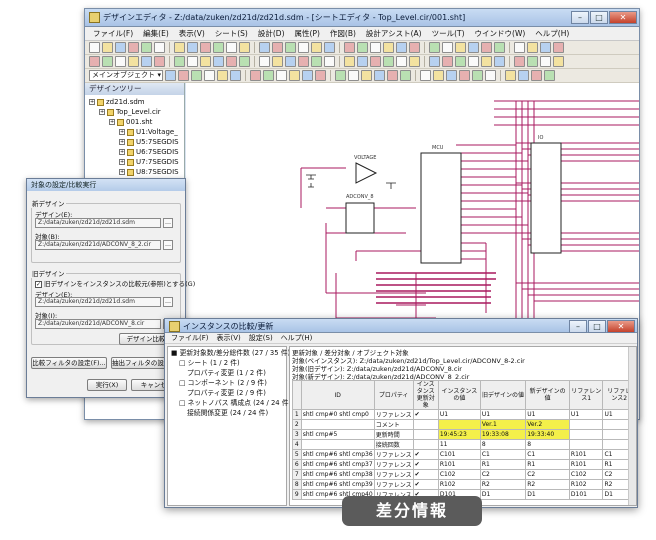 This screenshot has width=656, height=540. What do you see at coordinates (597, 326) in the screenshot?
I see `instance-maximize-button: □` at bounding box center [597, 326].